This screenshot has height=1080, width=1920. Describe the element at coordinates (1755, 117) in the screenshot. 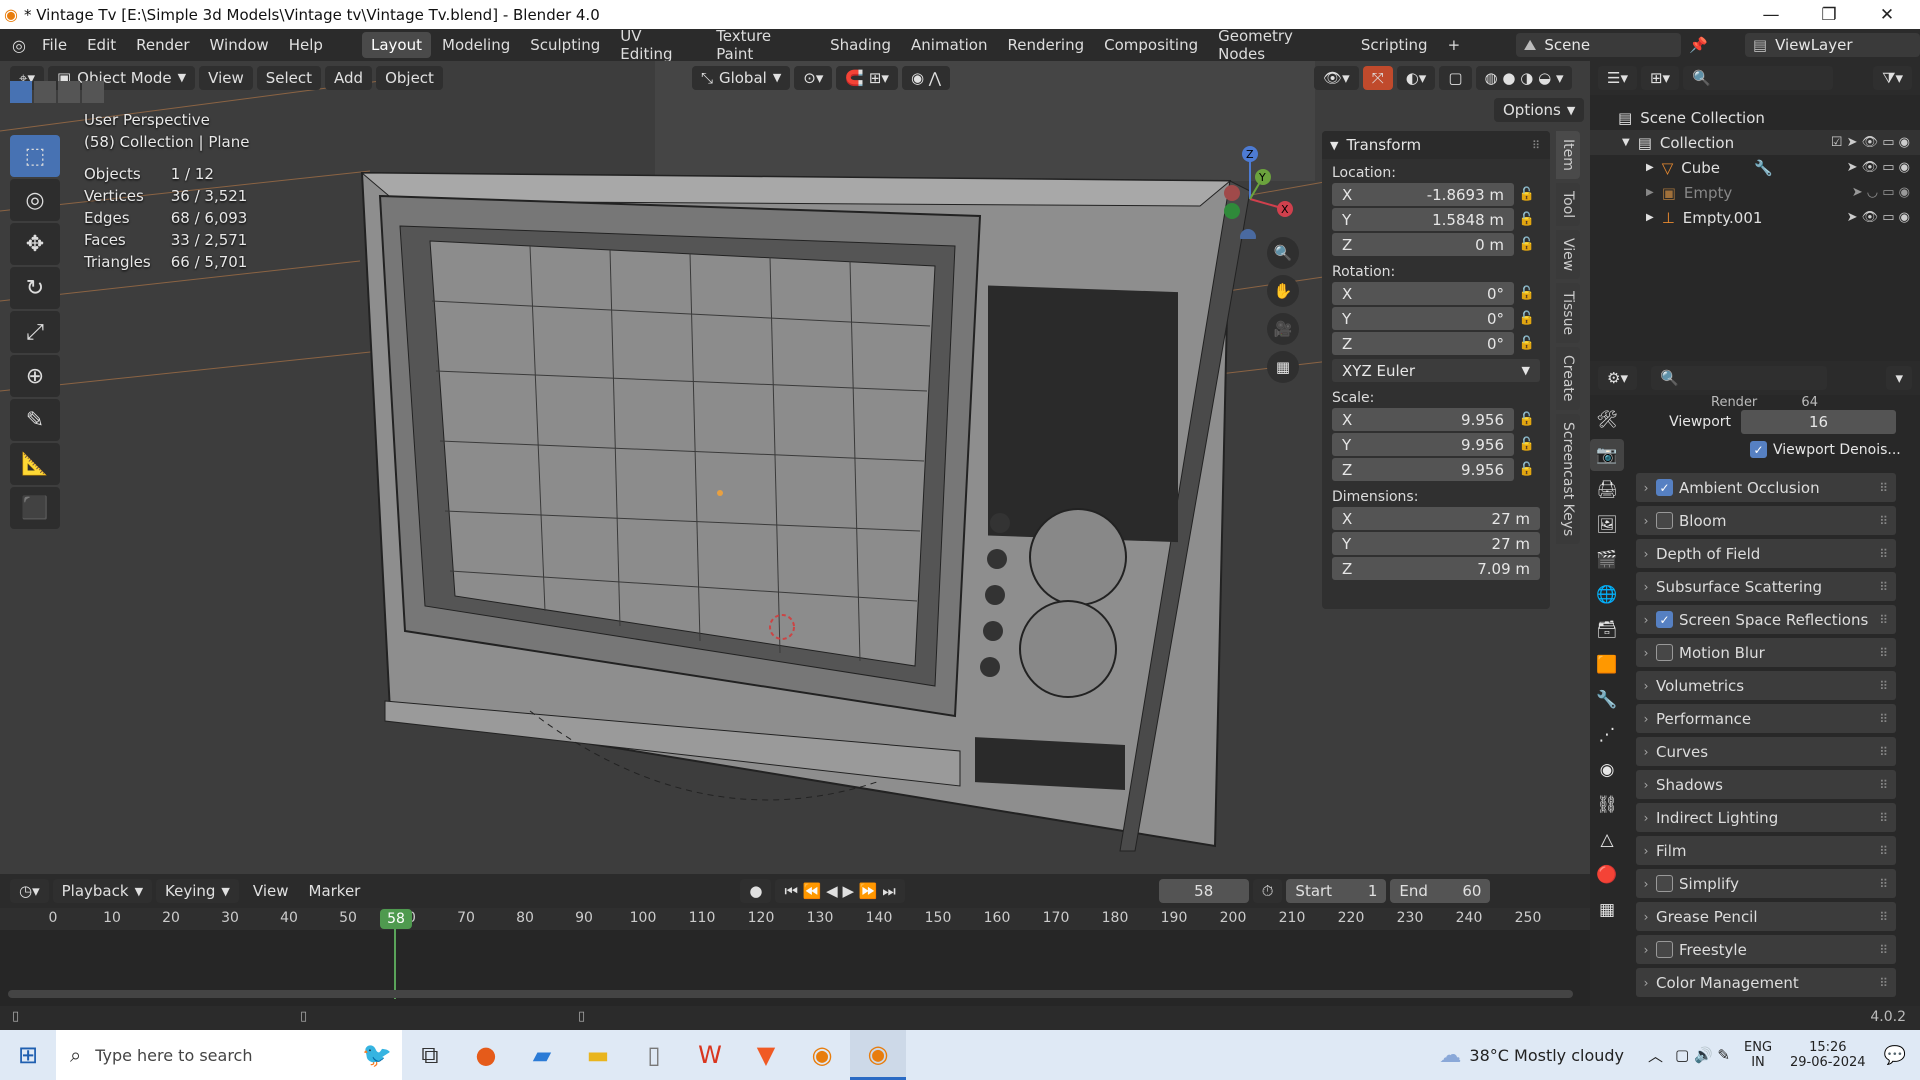

I see `outliner-scene-collection: ▤ Scene Collection` at that location.